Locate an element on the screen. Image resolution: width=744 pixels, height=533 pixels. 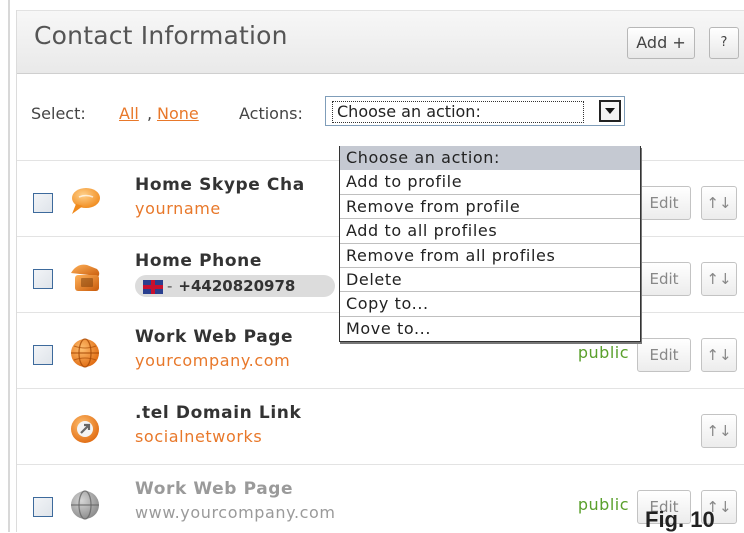
globe-gray-icon is located at coordinates (85, 505).